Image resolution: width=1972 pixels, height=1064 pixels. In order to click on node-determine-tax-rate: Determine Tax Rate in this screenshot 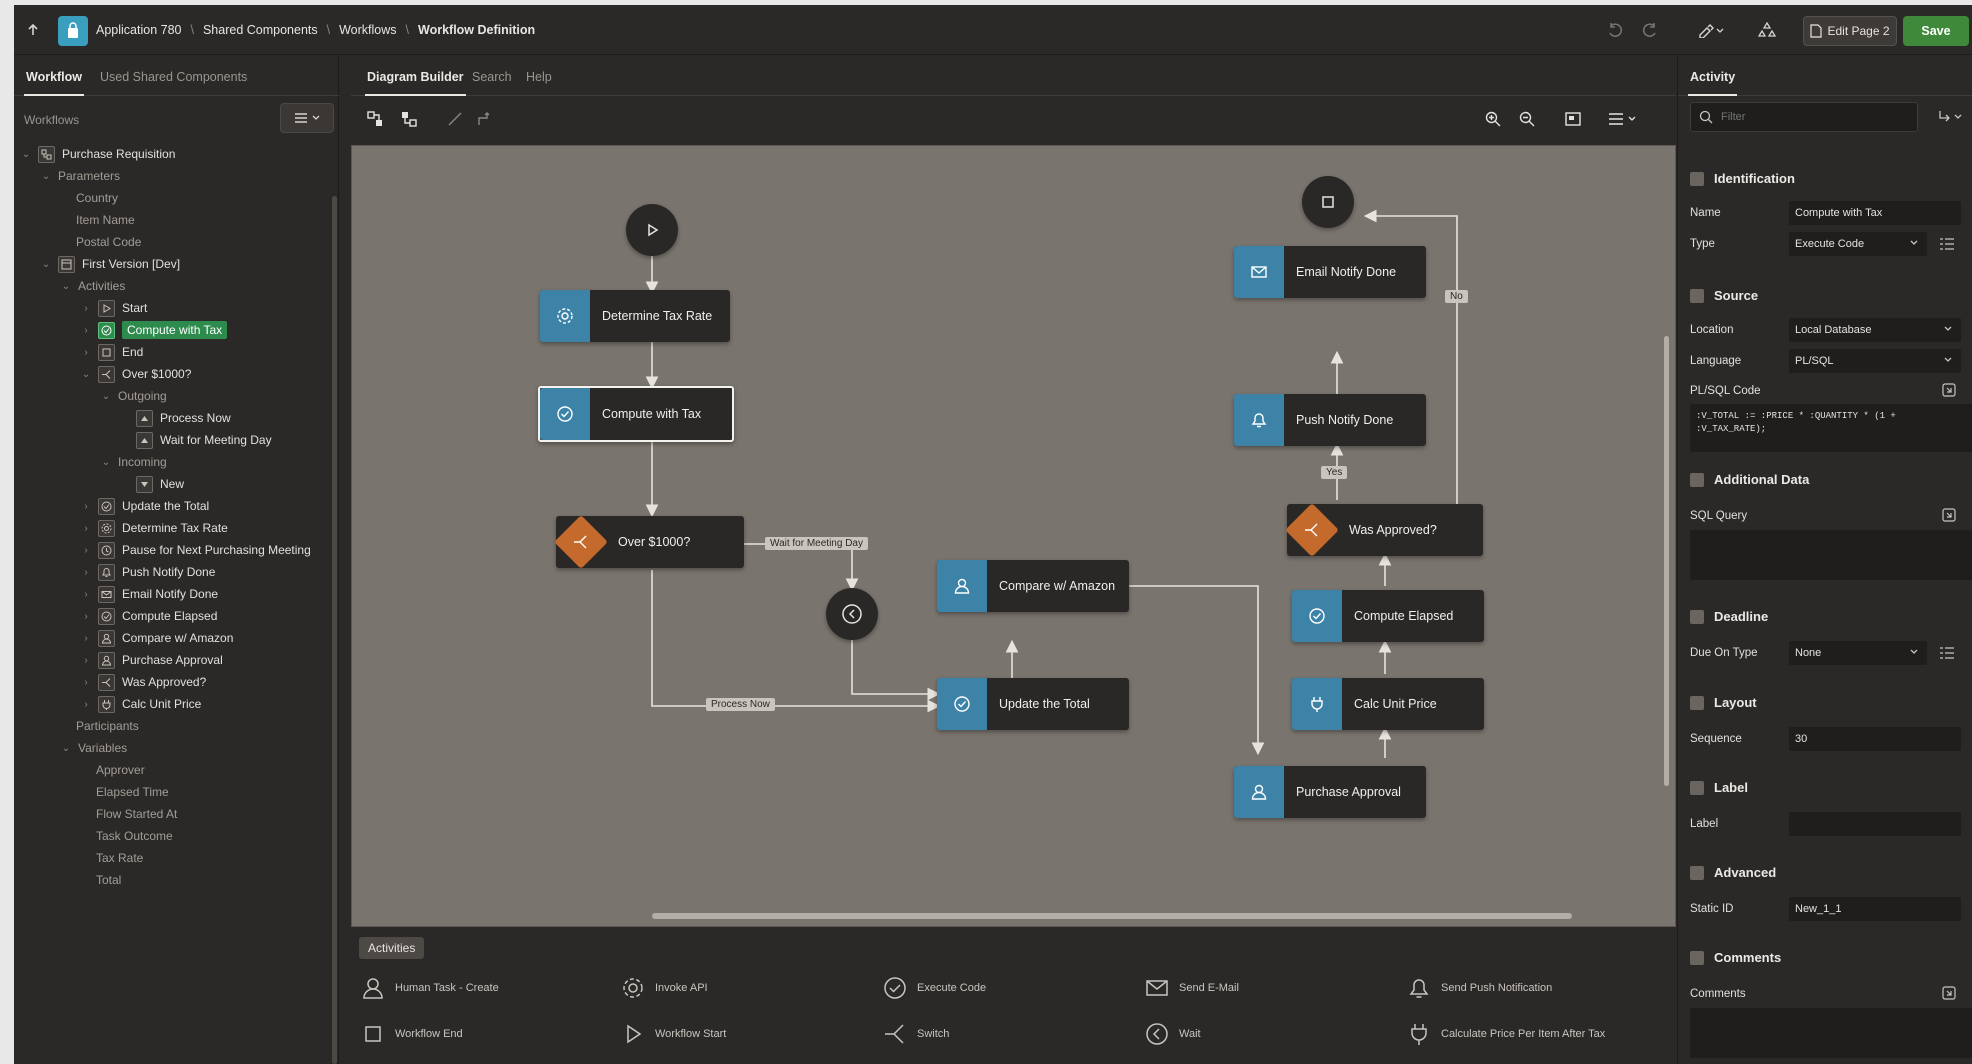, I will do `click(635, 316)`.